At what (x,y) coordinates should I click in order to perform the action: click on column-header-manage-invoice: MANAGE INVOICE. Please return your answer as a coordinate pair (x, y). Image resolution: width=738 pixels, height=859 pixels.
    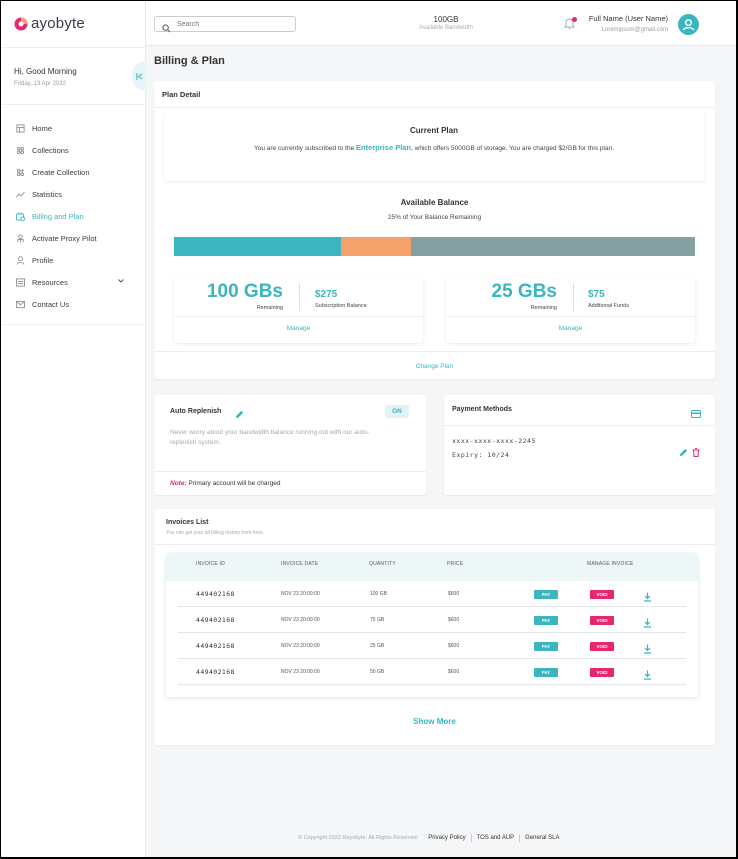
    Looking at the image, I should click on (610, 564).